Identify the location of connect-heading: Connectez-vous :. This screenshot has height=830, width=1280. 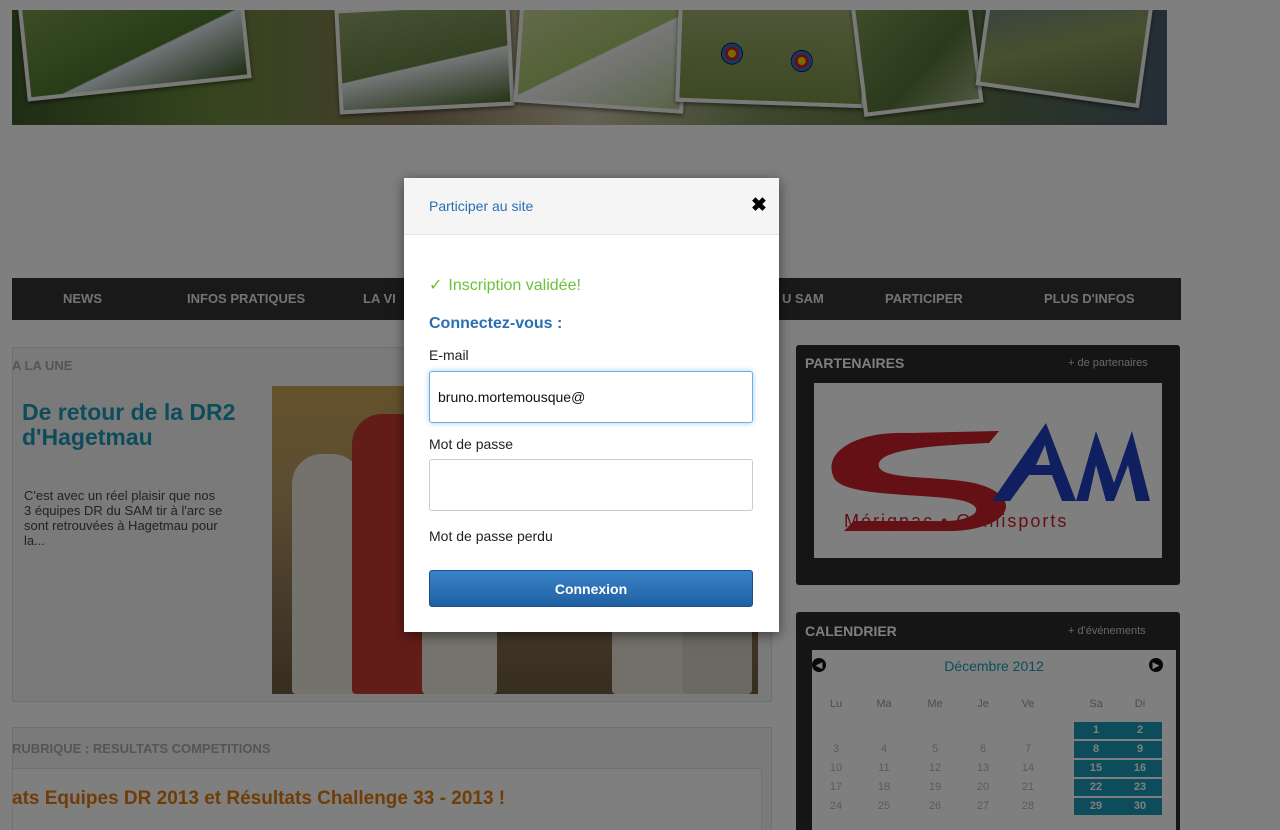
(496, 323).